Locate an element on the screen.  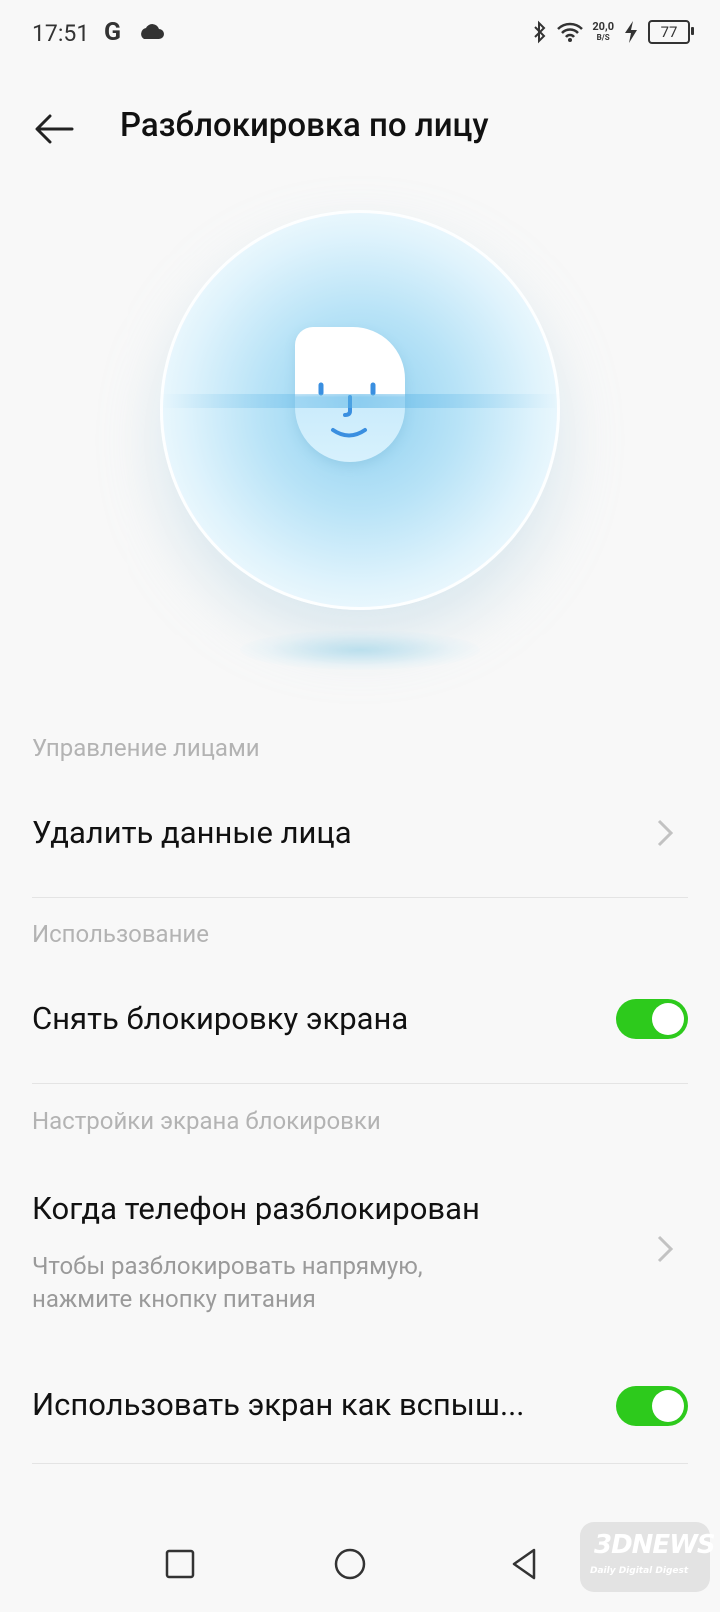
when-unlocked-subtitle-line1: Чтобы разблокировать напрямую, is located at coordinates (227, 1266).